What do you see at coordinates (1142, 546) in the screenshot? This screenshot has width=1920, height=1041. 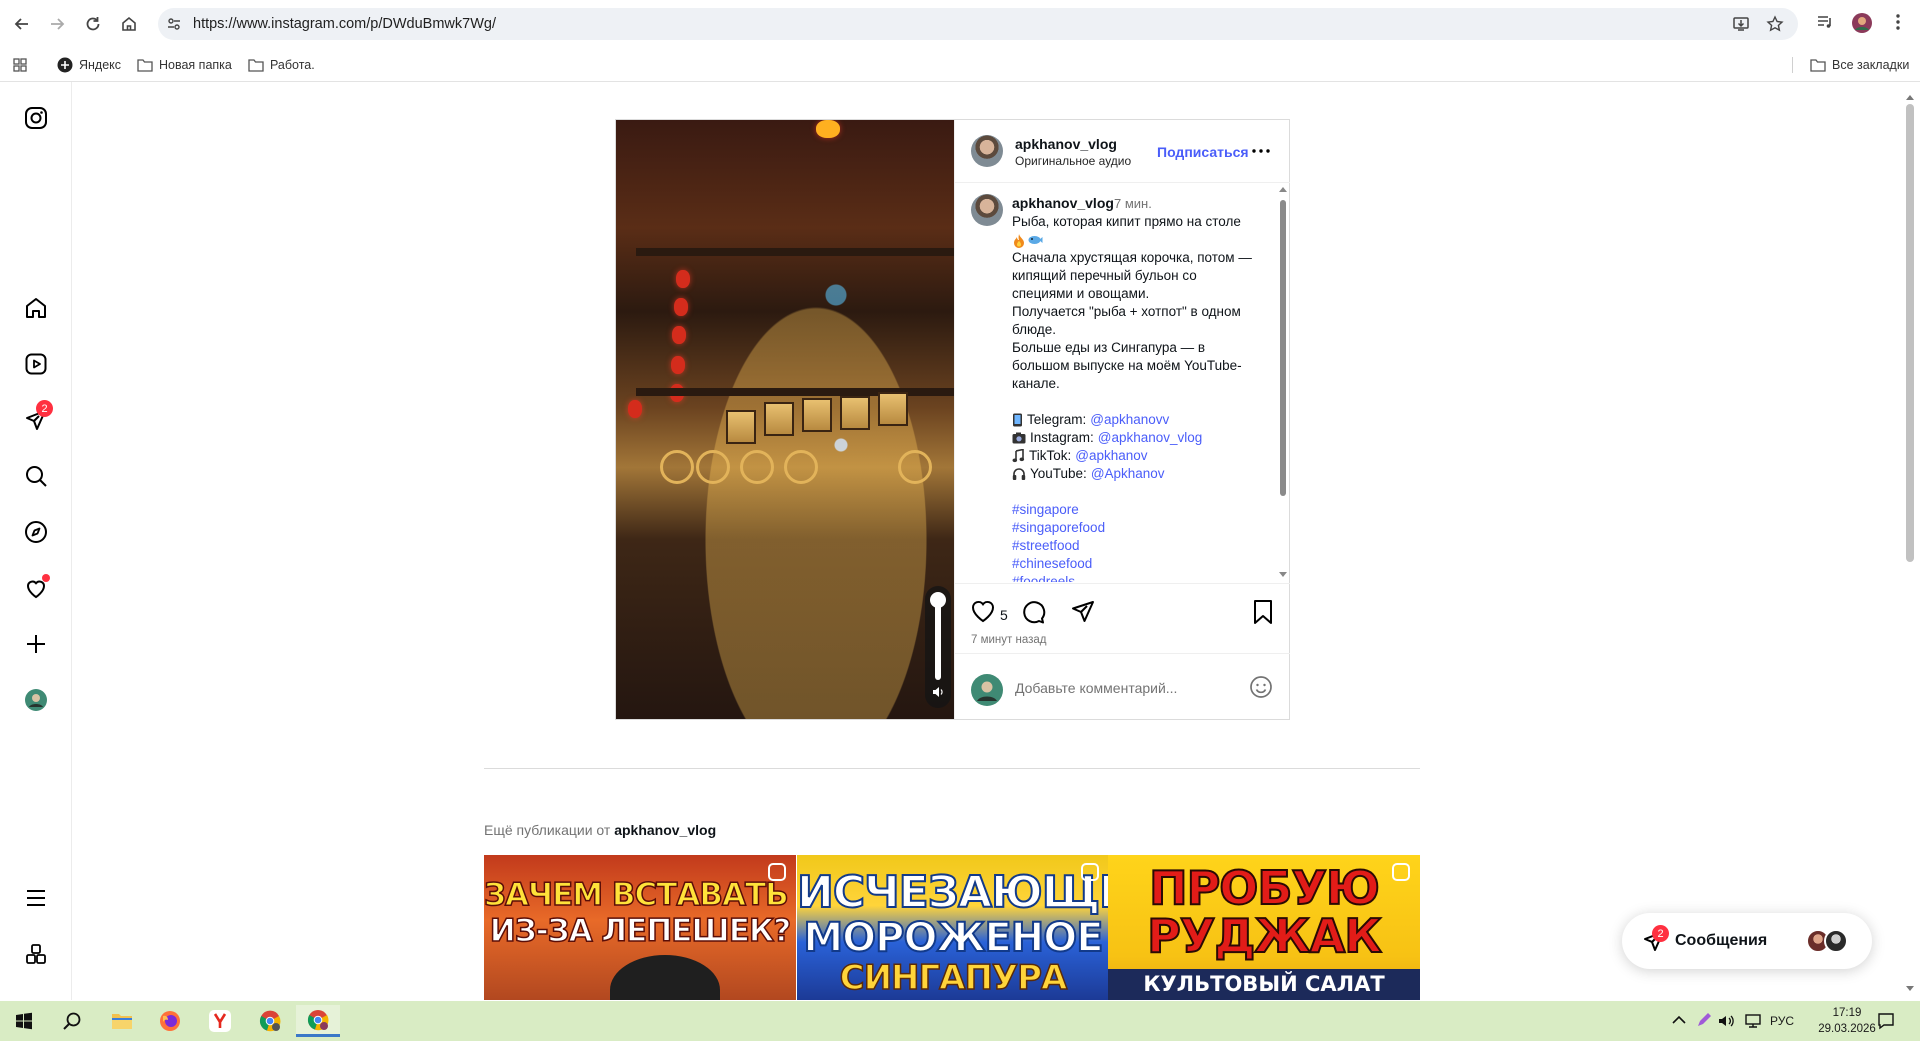 I see `hashtag-link: #streetfood` at bounding box center [1142, 546].